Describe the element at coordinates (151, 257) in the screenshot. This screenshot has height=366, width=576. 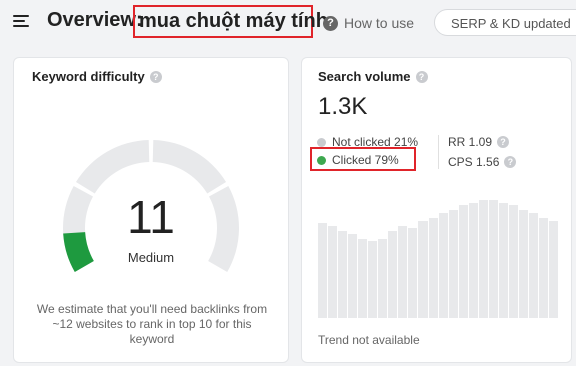
I see `kd-label: Medium` at that location.